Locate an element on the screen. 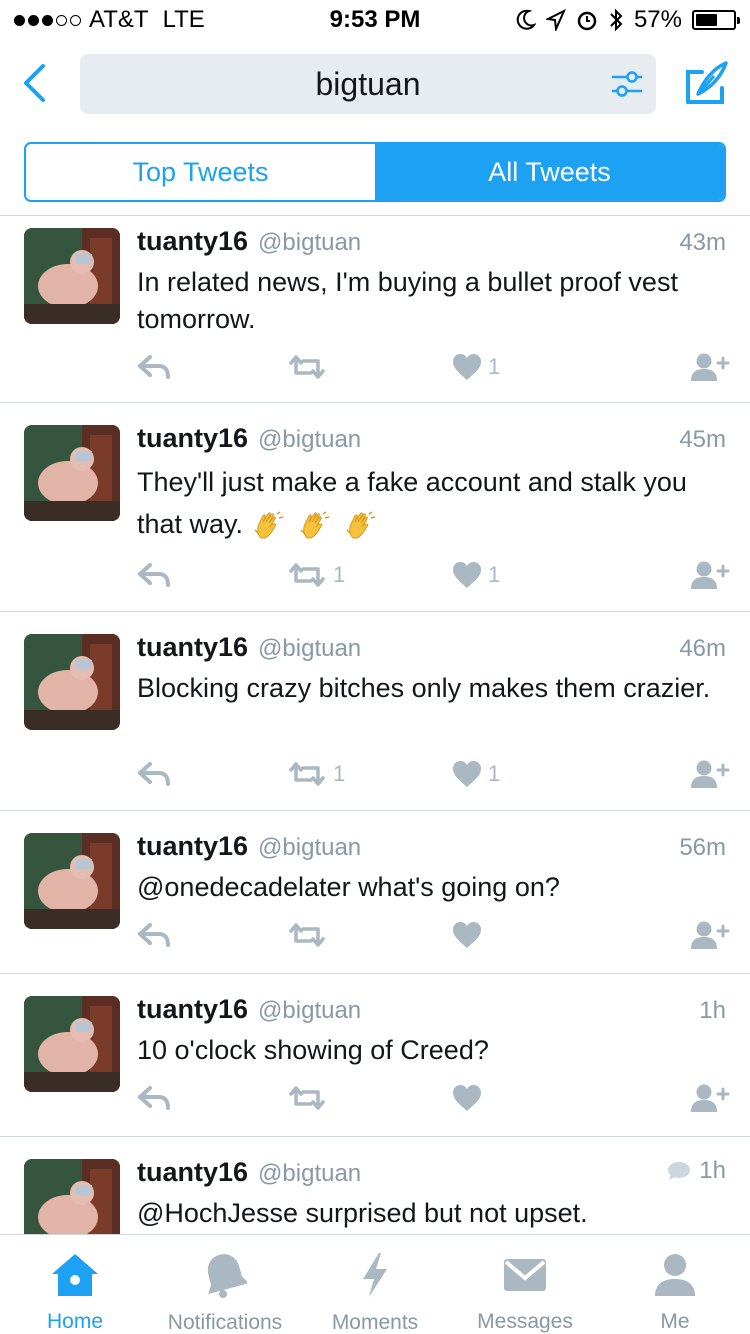  conversation-bubble-icon is located at coordinates (679, 1171).